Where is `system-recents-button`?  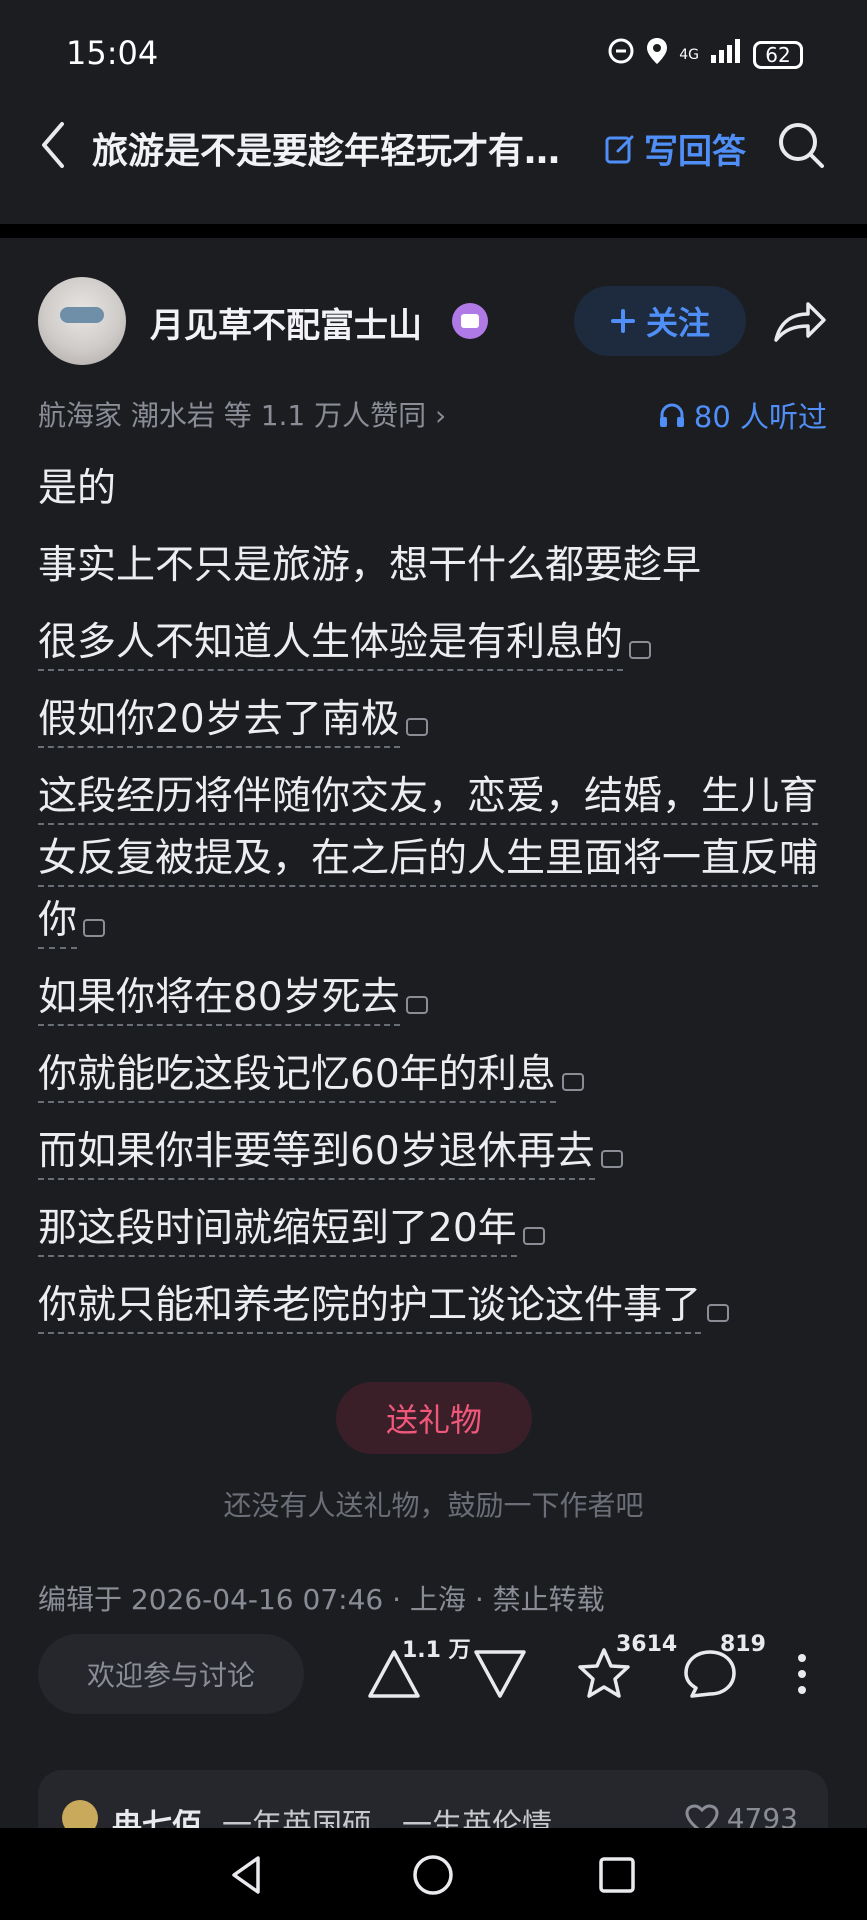
system-recents-button is located at coordinates (617, 1875).